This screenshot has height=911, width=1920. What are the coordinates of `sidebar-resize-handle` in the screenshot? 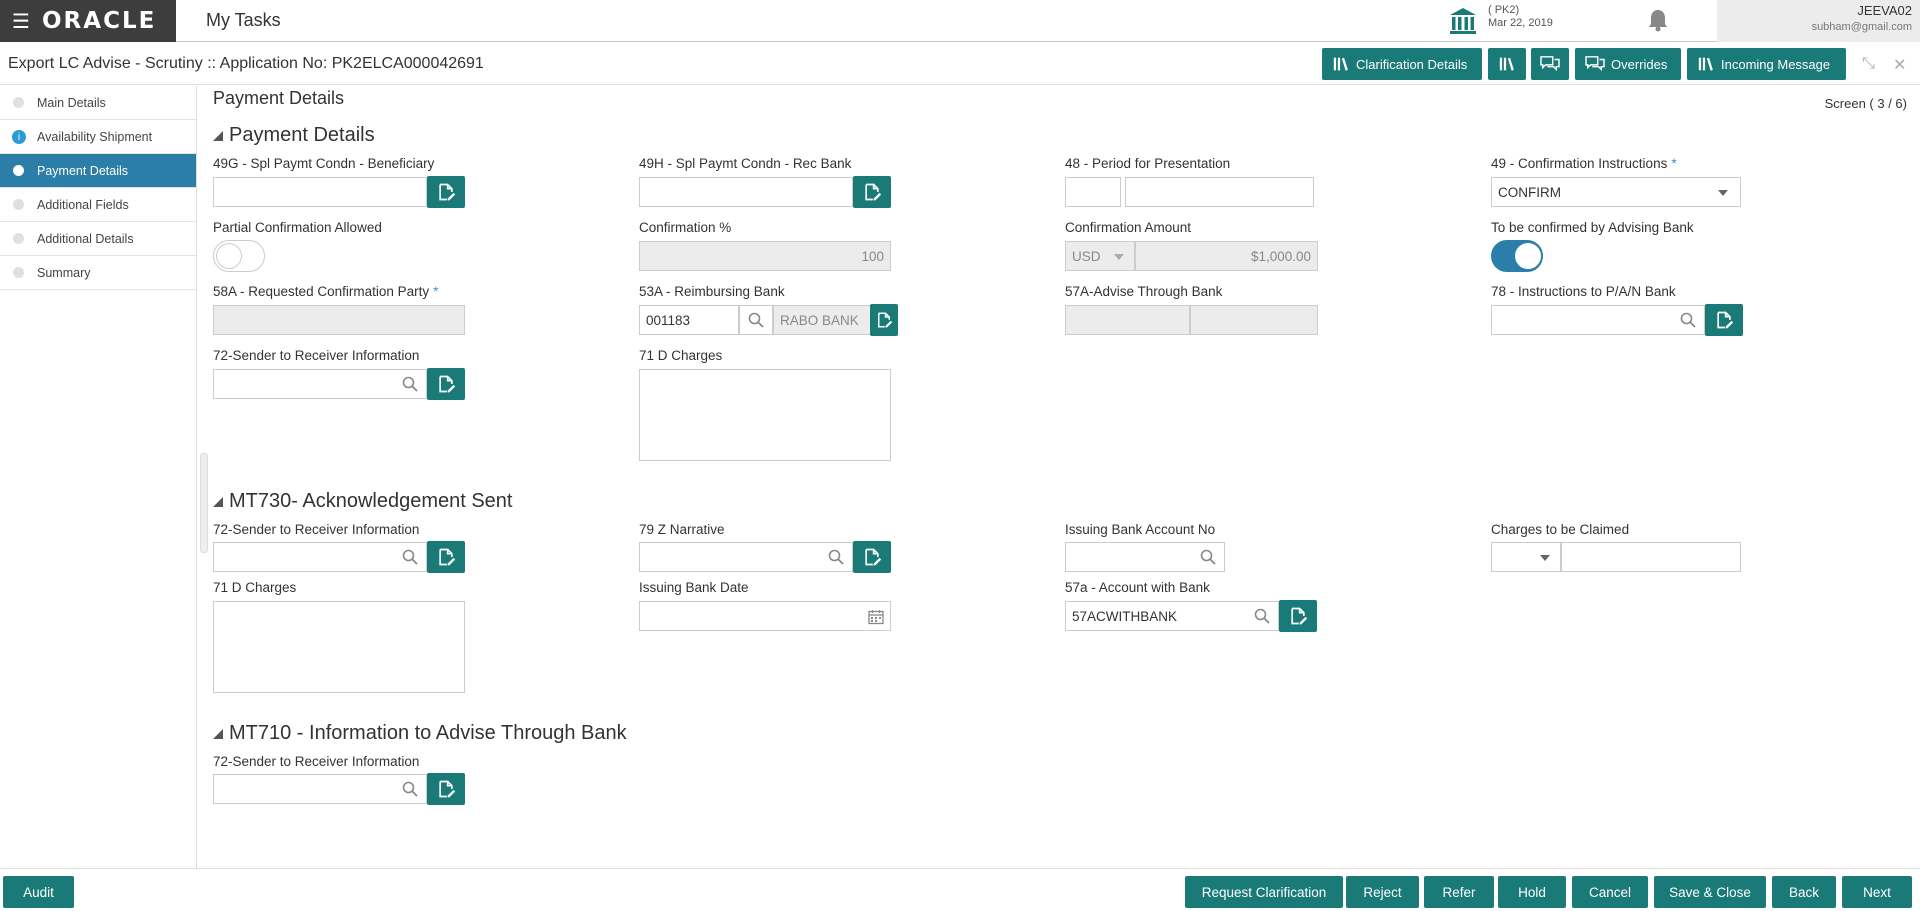 It's located at (204, 503).